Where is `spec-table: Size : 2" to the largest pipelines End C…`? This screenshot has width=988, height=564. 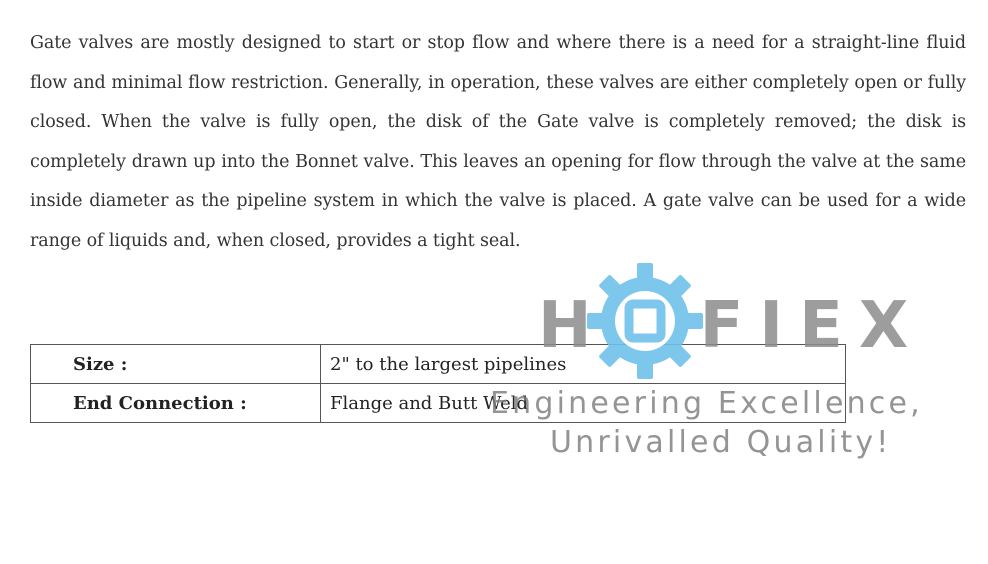
spec-table: Size : 2" to the largest pipelines End C… is located at coordinates (438, 383).